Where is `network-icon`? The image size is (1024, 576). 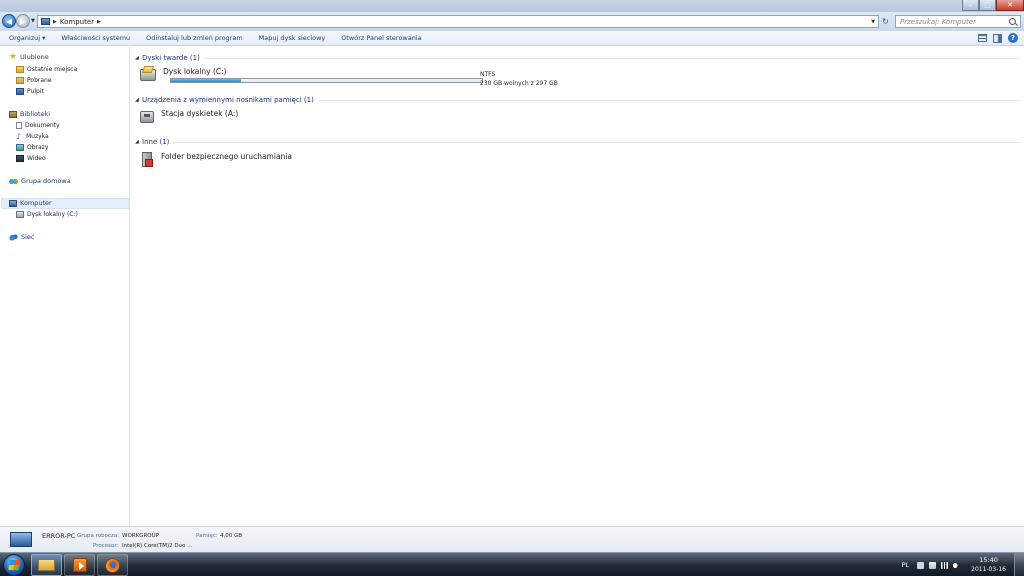
network-icon is located at coordinates (13, 237).